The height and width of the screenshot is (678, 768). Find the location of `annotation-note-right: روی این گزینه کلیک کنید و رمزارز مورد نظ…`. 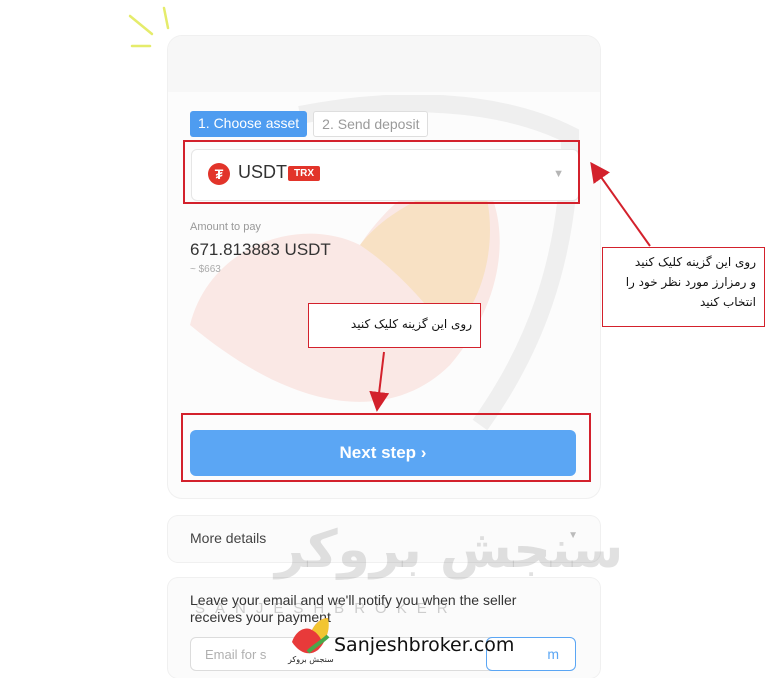

annotation-note-right: روی این گزینه کلیک کنید و رمزارز مورد نظ… is located at coordinates (683, 287).